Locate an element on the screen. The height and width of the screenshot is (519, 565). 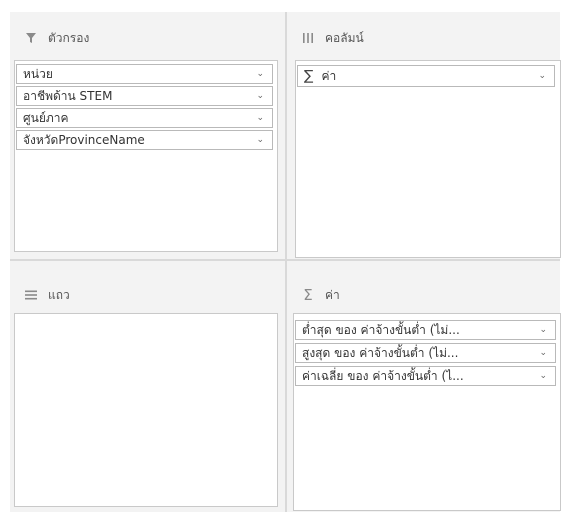
filter-field-region-center: ศูนย์ภาค ⌄ is located at coordinates (144, 118).